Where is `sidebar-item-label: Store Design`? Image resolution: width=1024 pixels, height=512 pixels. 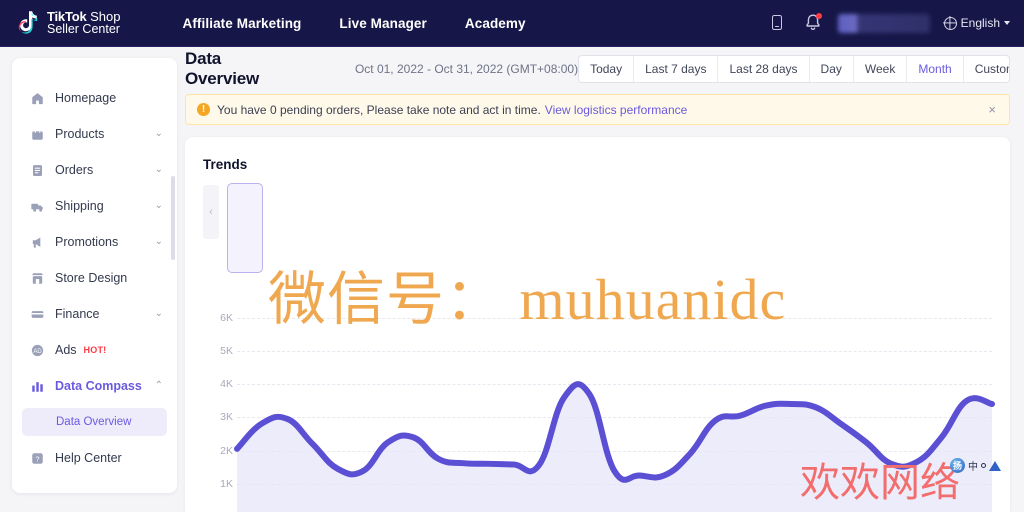 sidebar-item-label: Store Design is located at coordinates (91, 278).